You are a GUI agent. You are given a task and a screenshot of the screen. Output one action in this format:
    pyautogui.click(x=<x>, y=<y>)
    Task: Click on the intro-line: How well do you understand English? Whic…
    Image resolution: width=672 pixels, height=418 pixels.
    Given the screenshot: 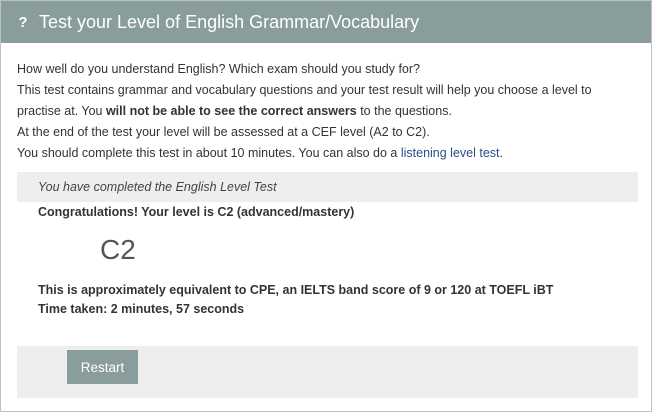 What is the action you would take?
    pyautogui.click(x=218, y=69)
    